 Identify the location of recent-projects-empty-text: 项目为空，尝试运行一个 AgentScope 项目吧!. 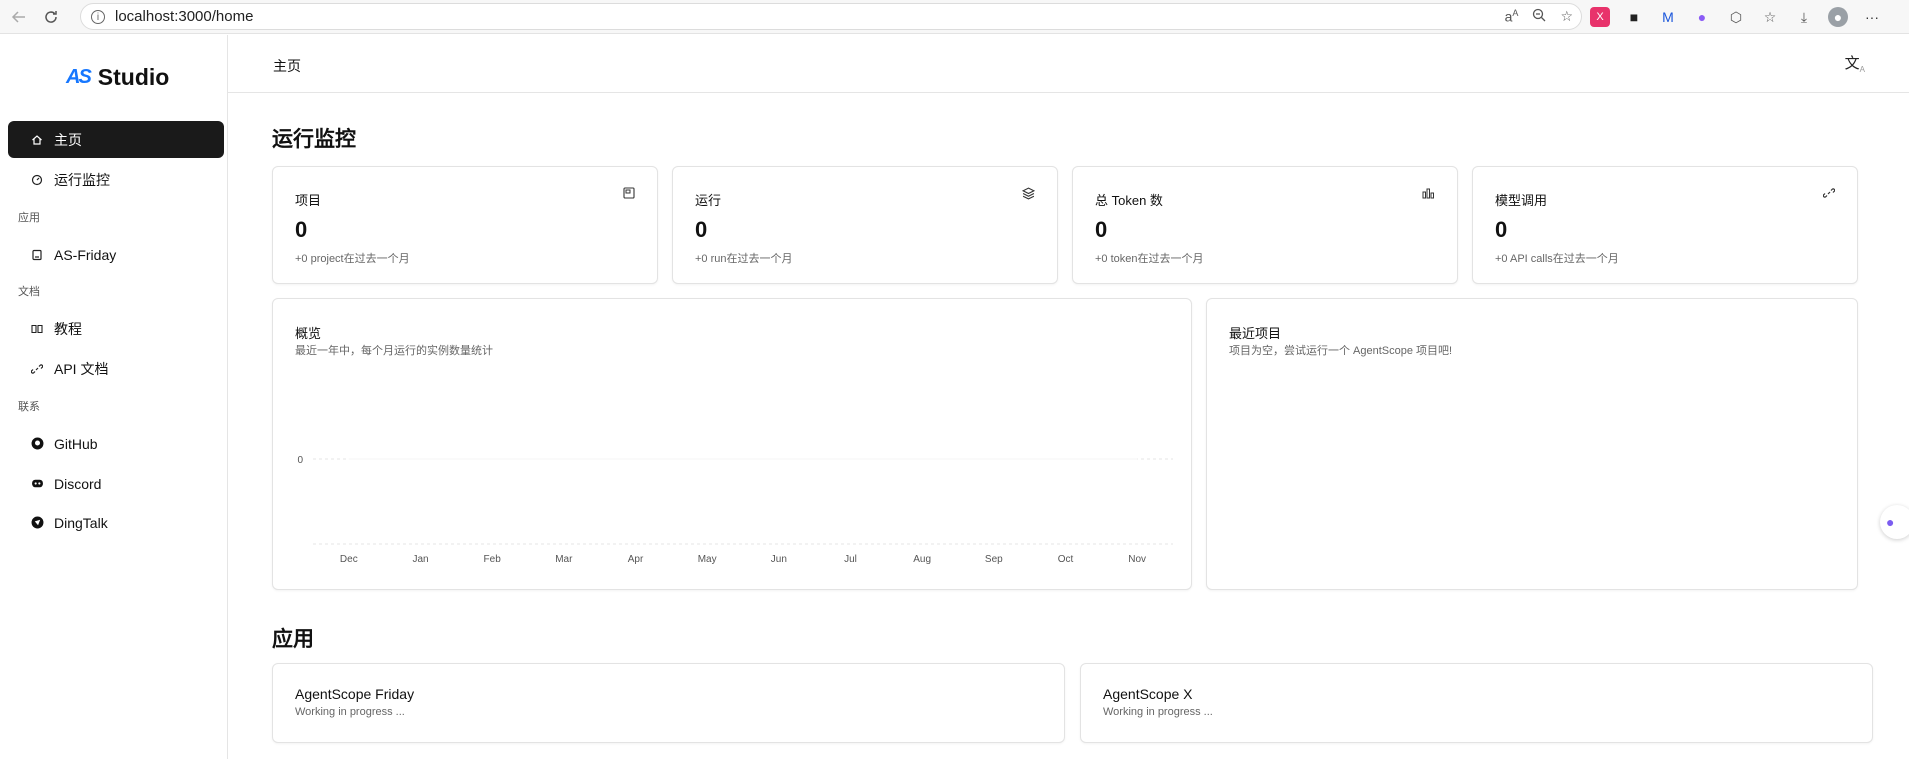
(1341, 351).